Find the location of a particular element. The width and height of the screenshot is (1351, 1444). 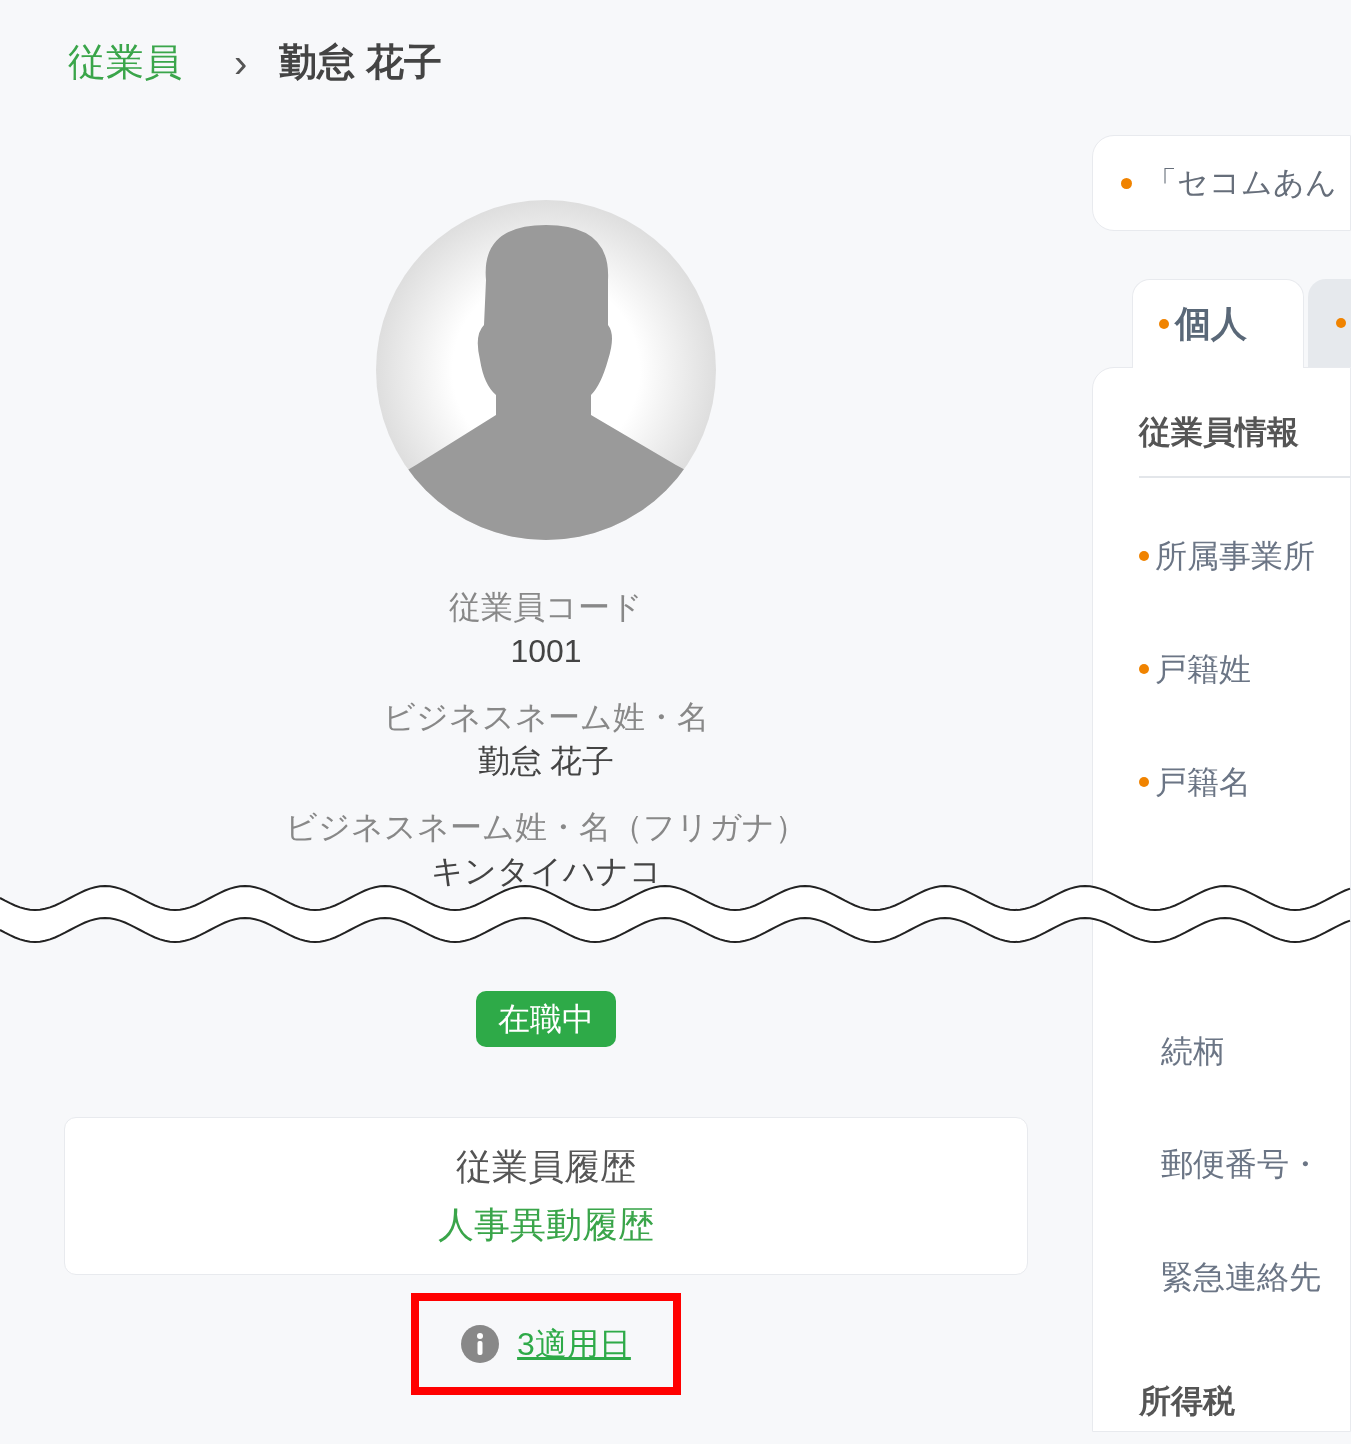

section-title: 所得税 is located at coordinates (1187, 1401).